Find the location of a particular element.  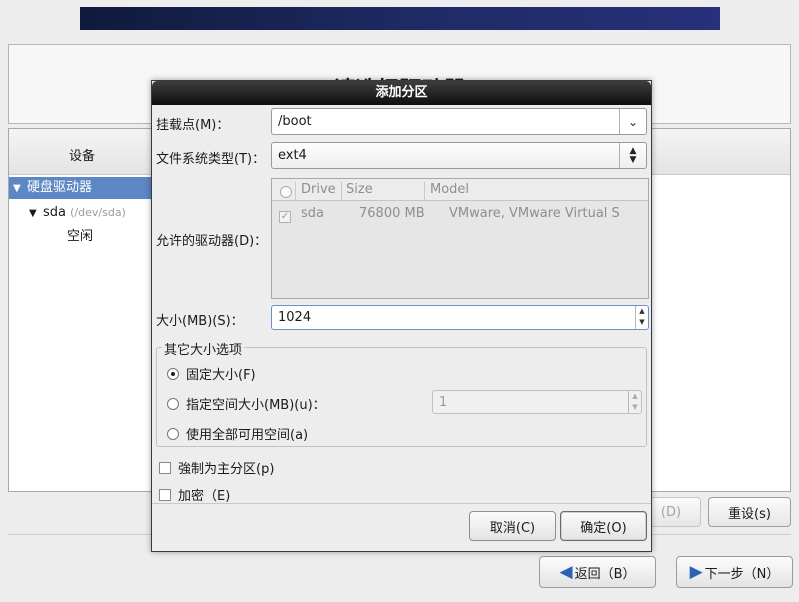

chevron-down-icon: ⌄ is located at coordinates (632, 121).